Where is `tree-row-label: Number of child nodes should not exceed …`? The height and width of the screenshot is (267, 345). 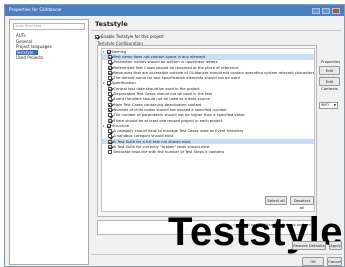
tree-row-label: Number of child nodes should not exceed … is located at coordinates (170, 109).